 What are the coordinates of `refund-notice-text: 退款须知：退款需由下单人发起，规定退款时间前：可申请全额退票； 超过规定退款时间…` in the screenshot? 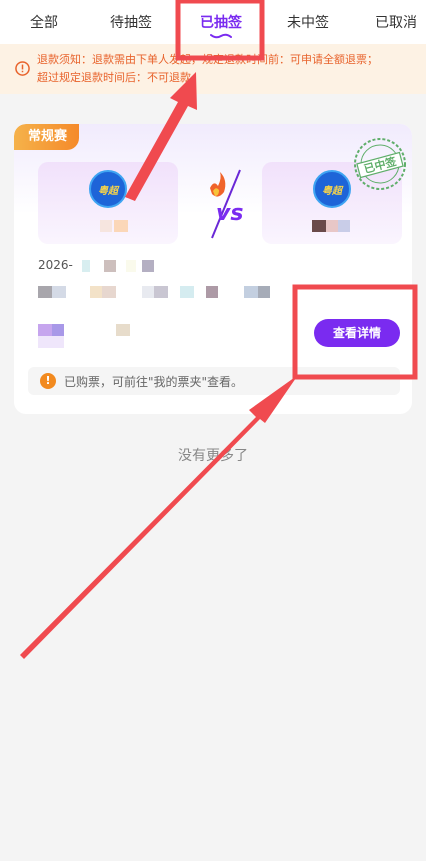 It's located at (227, 69).